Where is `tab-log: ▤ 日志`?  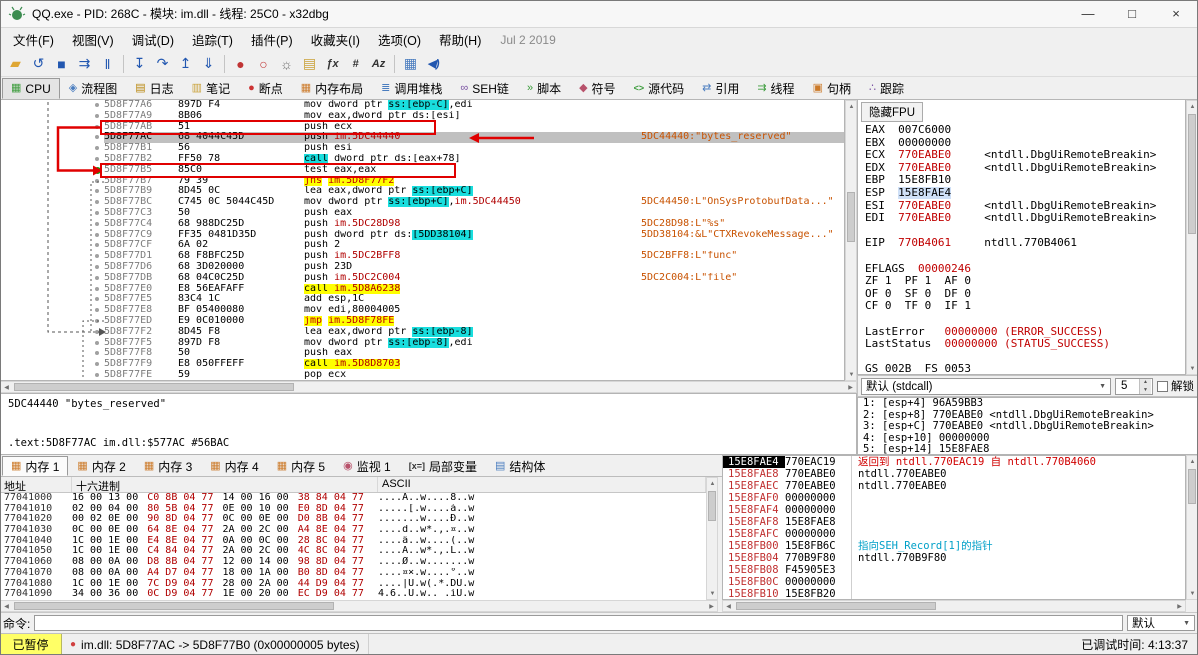 tab-log: ▤ 日志 is located at coordinates (154, 88).